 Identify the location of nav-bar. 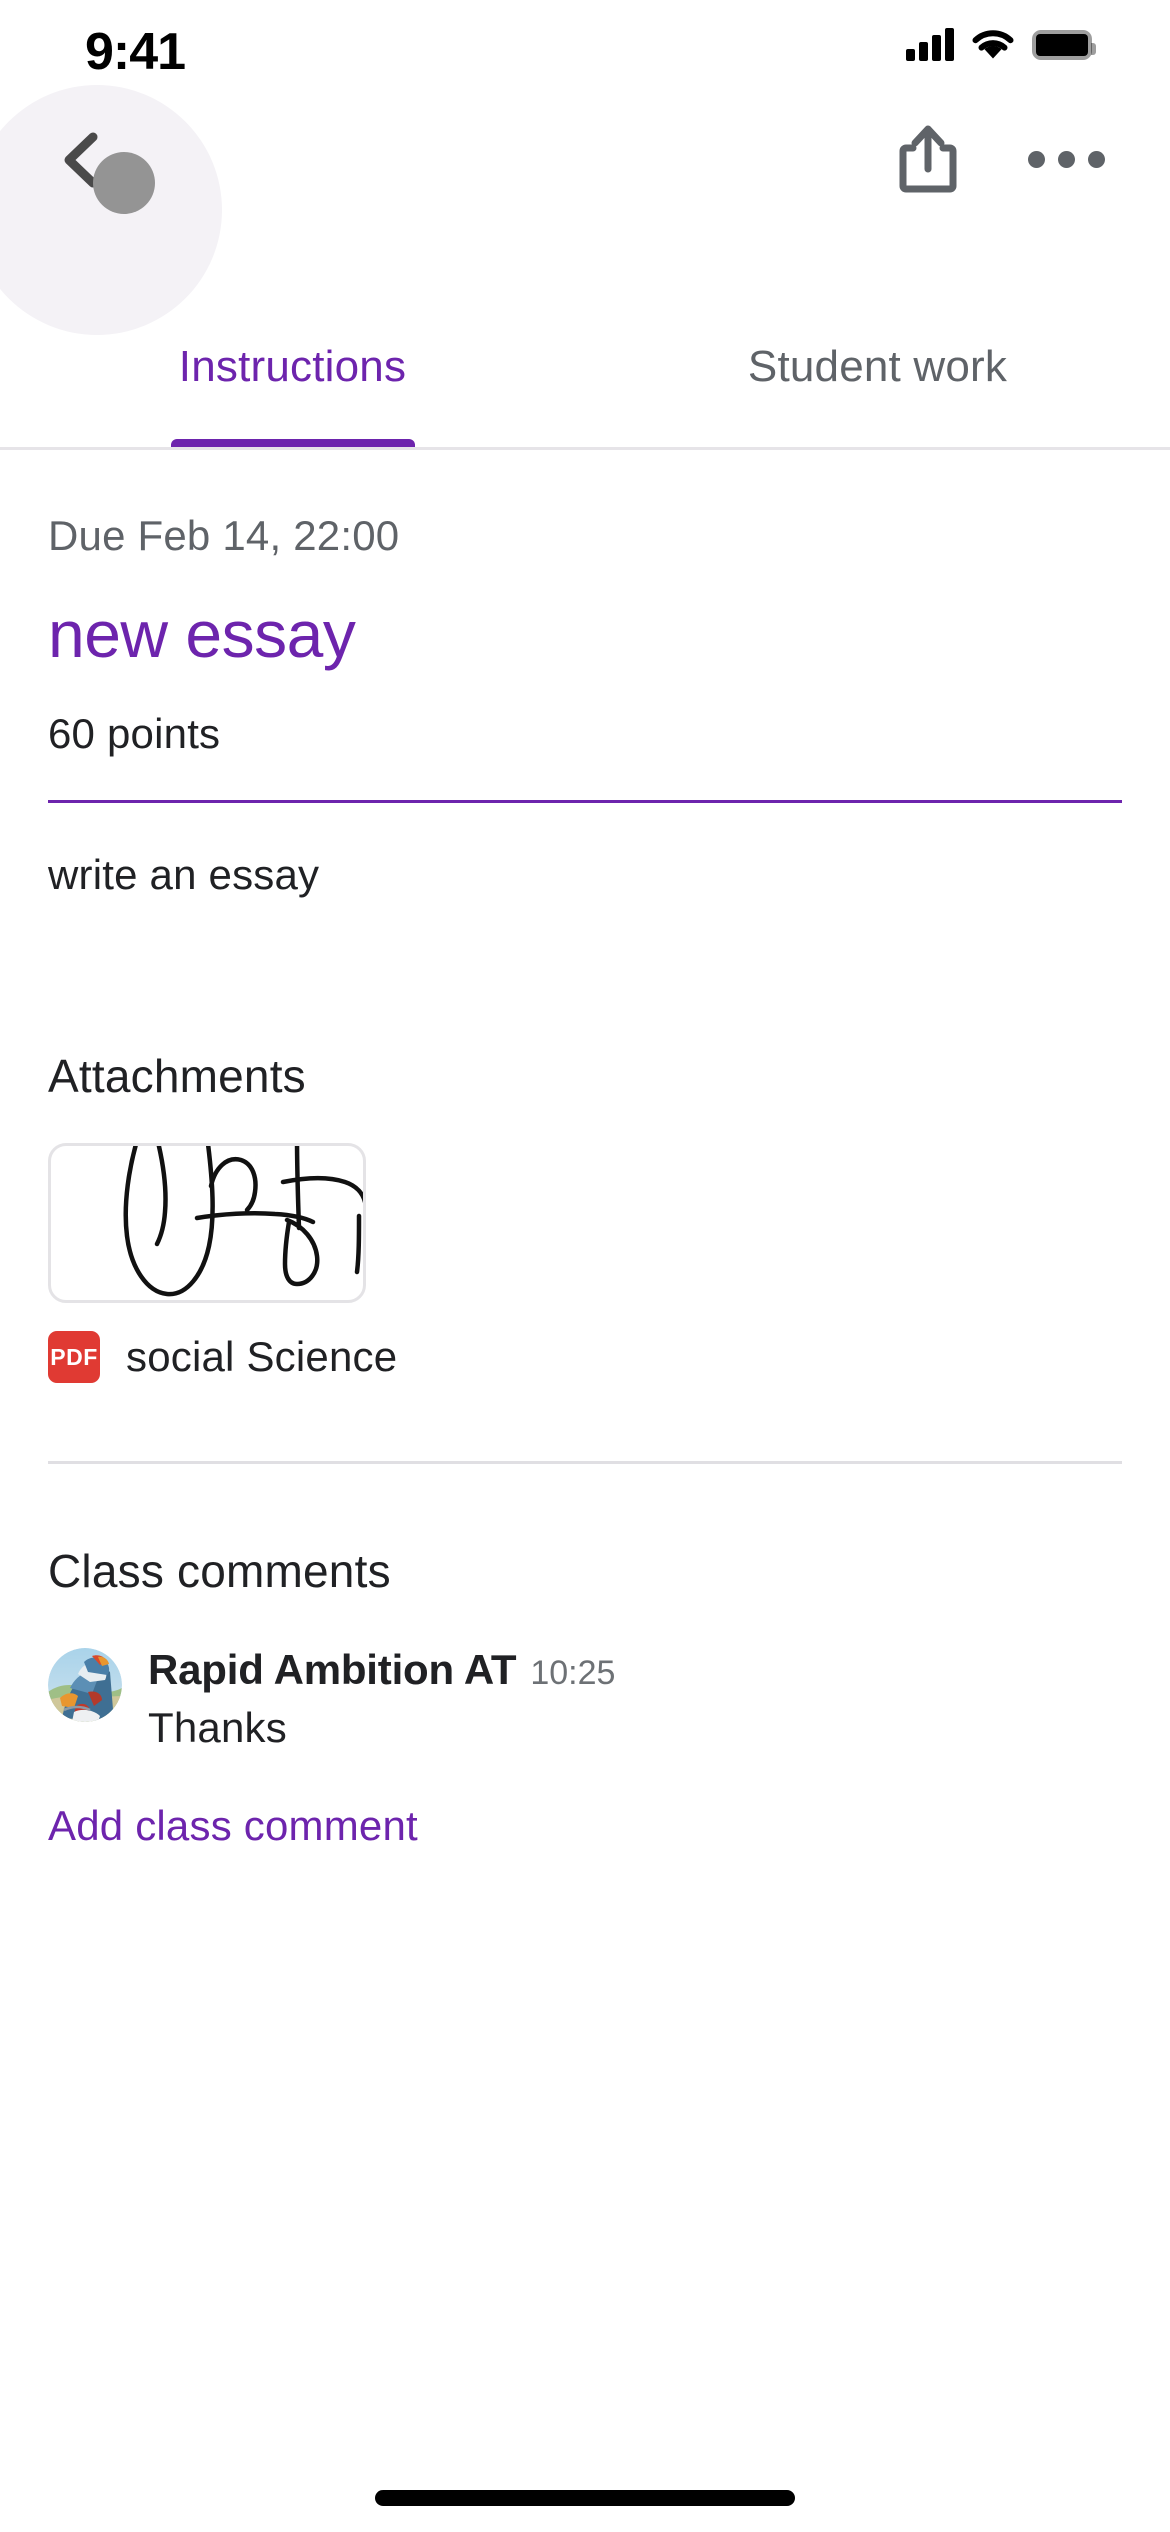
(585, 210).